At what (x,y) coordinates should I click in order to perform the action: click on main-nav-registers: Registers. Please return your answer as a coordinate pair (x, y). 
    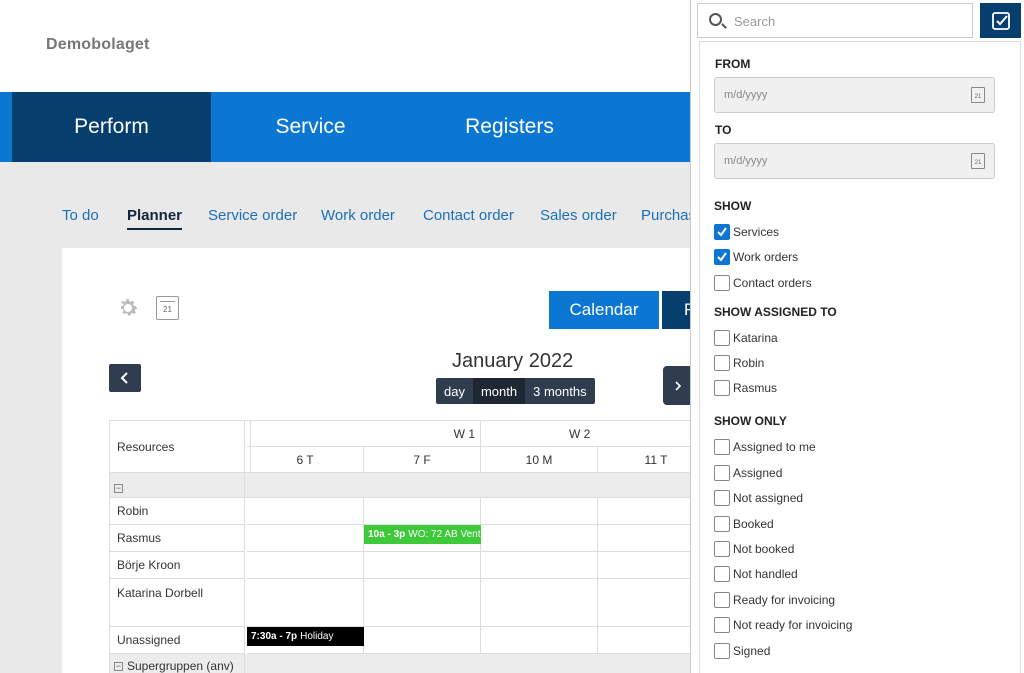
    Looking at the image, I should click on (509, 127).